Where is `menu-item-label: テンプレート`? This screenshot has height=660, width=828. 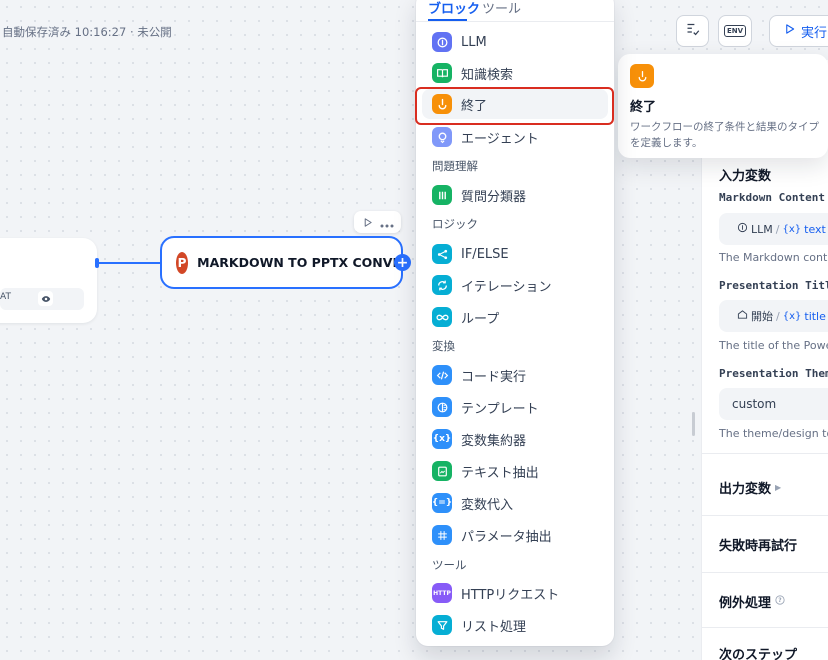 menu-item-label: テンプレート is located at coordinates (500, 409).